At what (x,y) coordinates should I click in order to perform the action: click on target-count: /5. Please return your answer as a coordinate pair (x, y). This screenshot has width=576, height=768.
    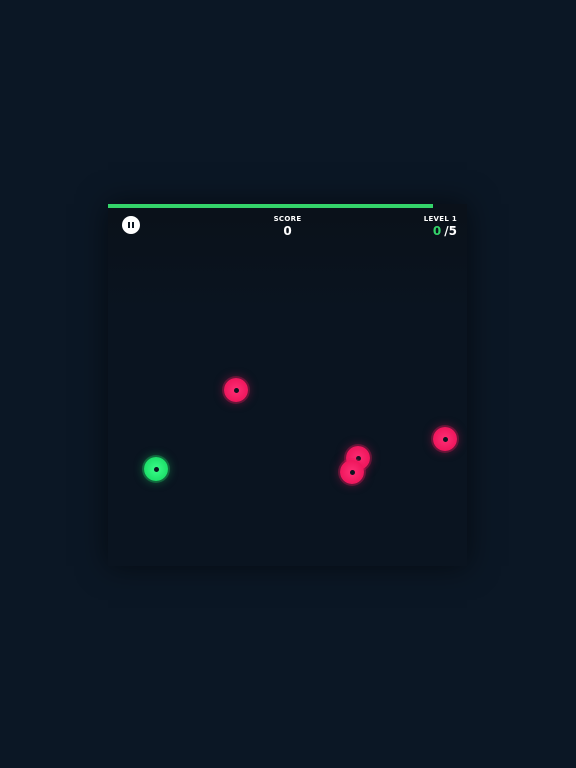
    Looking at the image, I should click on (450, 231).